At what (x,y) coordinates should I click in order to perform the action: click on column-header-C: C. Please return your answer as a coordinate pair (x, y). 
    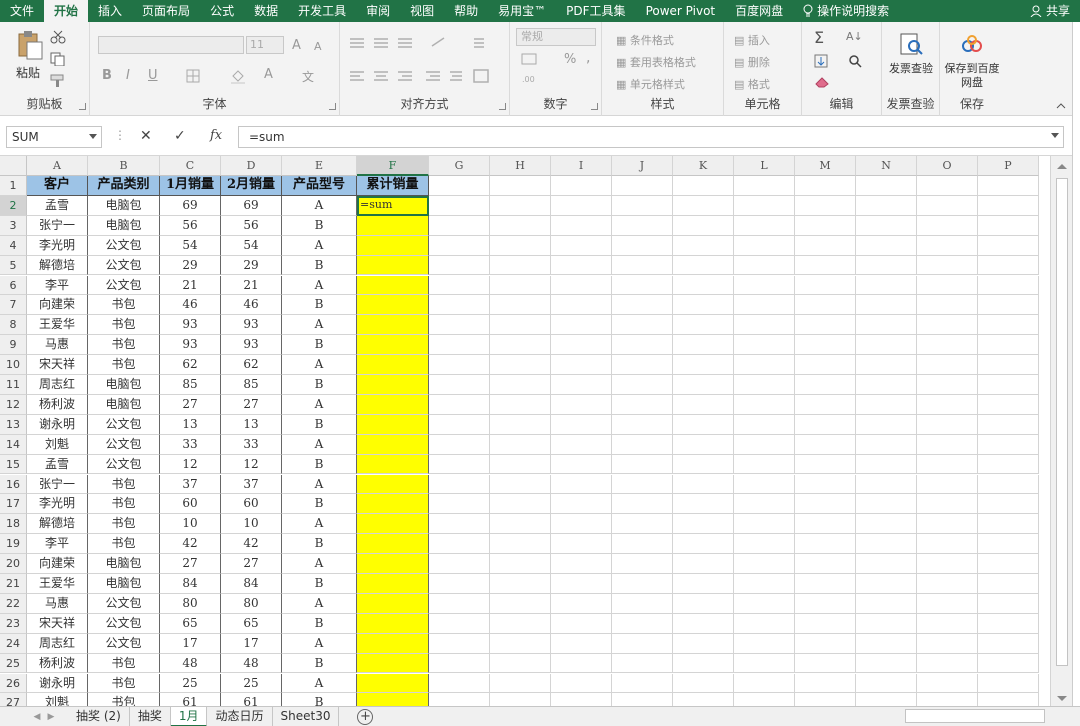
    Looking at the image, I should click on (190, 166).